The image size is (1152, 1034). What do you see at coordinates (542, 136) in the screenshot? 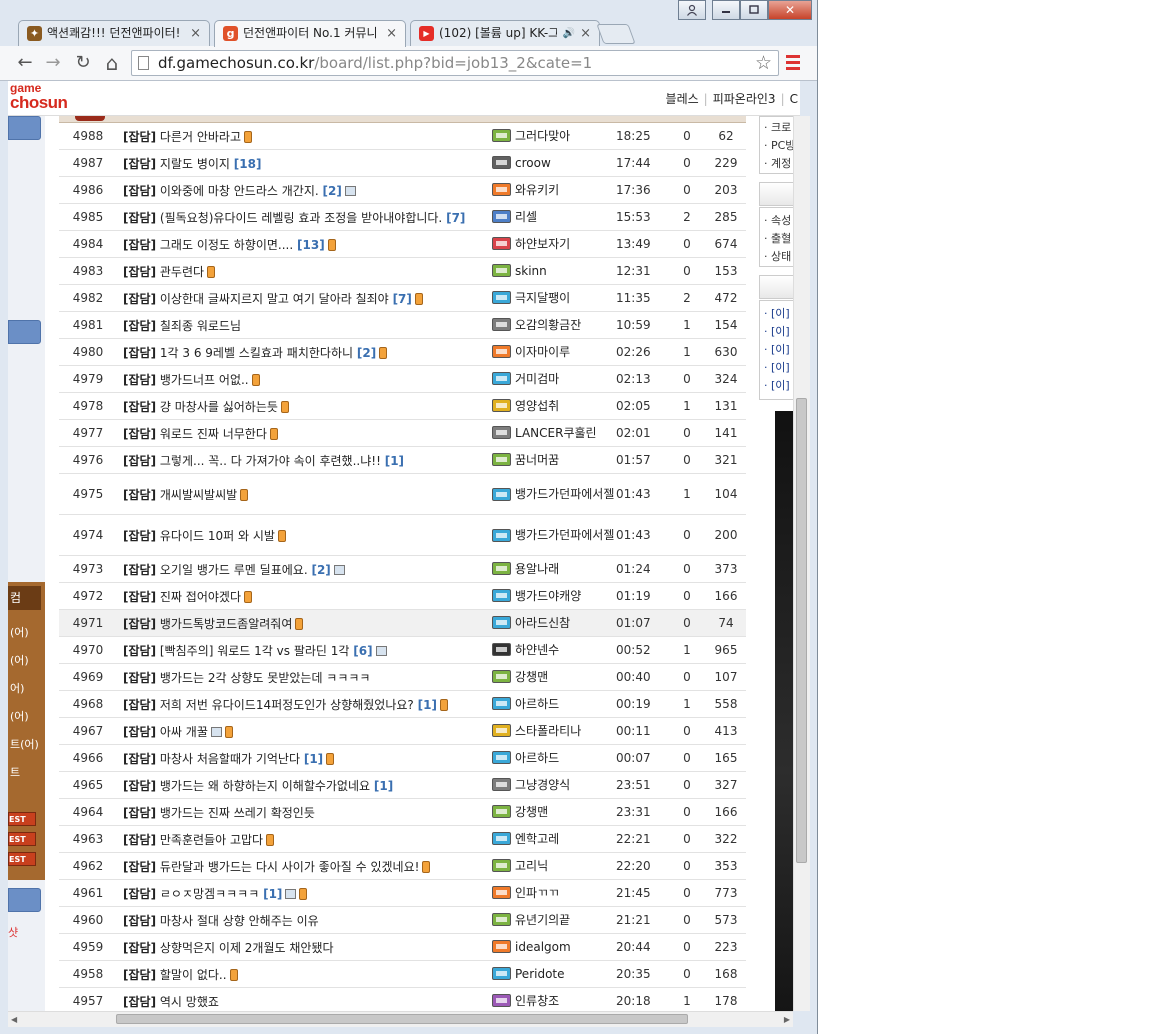
I see `author-name: 그러다맞아` at bounding box center [542, 136].